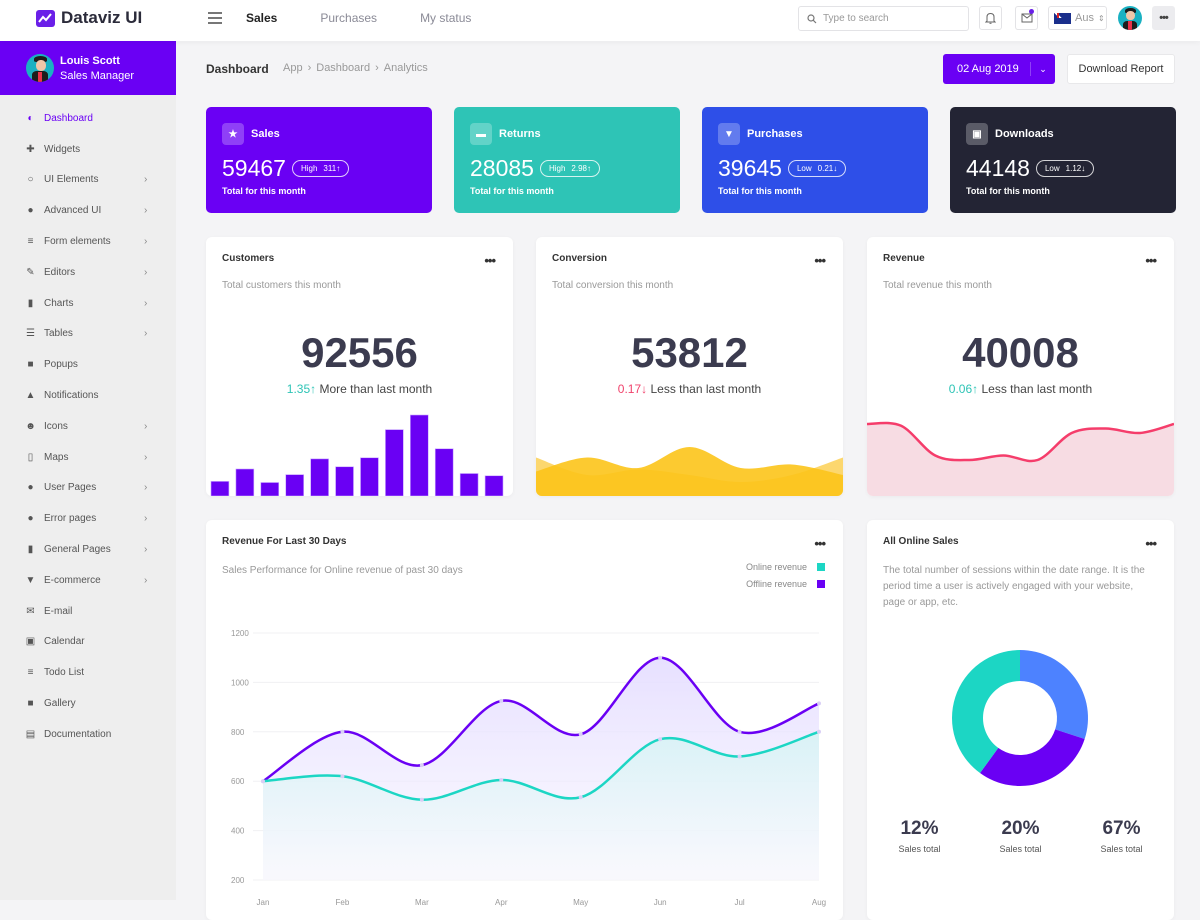 This screenshot has width=1200, height=920. Describe the element at coordinates (785, 567) in the screenshot. I see `legend-item: Online revenue` at that location.